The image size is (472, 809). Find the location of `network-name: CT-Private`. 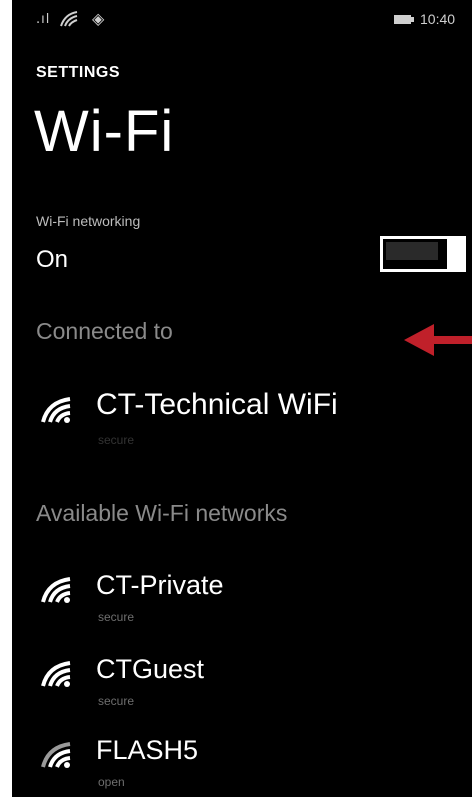

network-name: CT-Private is located at coordinates (160, 585).